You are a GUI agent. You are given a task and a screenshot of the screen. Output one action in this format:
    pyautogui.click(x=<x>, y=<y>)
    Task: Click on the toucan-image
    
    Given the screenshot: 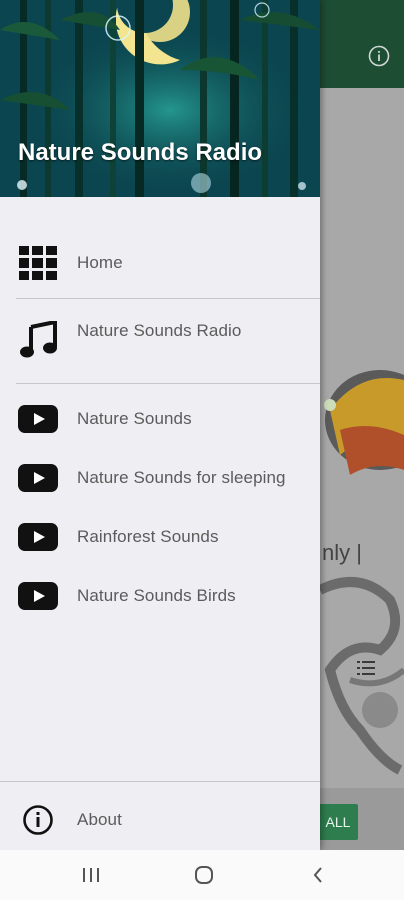 What is the action you would take?
    pyautogui.click(x=364, y=422)
    